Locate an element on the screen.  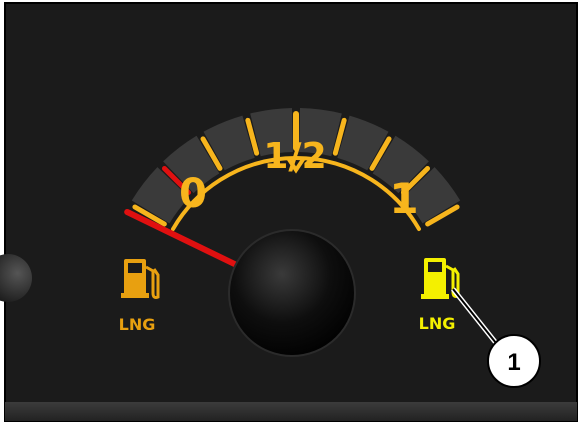
right-lng-label: LNG is located at coordinates (437, 323).